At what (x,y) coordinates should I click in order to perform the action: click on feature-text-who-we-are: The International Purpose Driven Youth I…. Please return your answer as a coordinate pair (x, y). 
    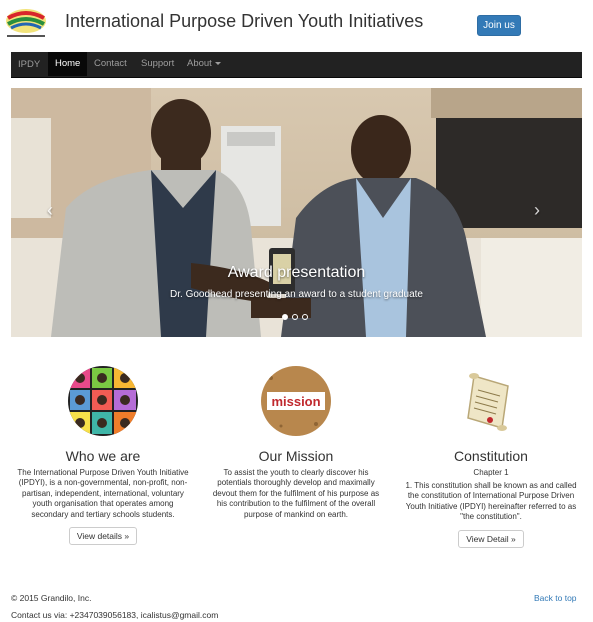
    Looking at the image, I should click on (103, 493).